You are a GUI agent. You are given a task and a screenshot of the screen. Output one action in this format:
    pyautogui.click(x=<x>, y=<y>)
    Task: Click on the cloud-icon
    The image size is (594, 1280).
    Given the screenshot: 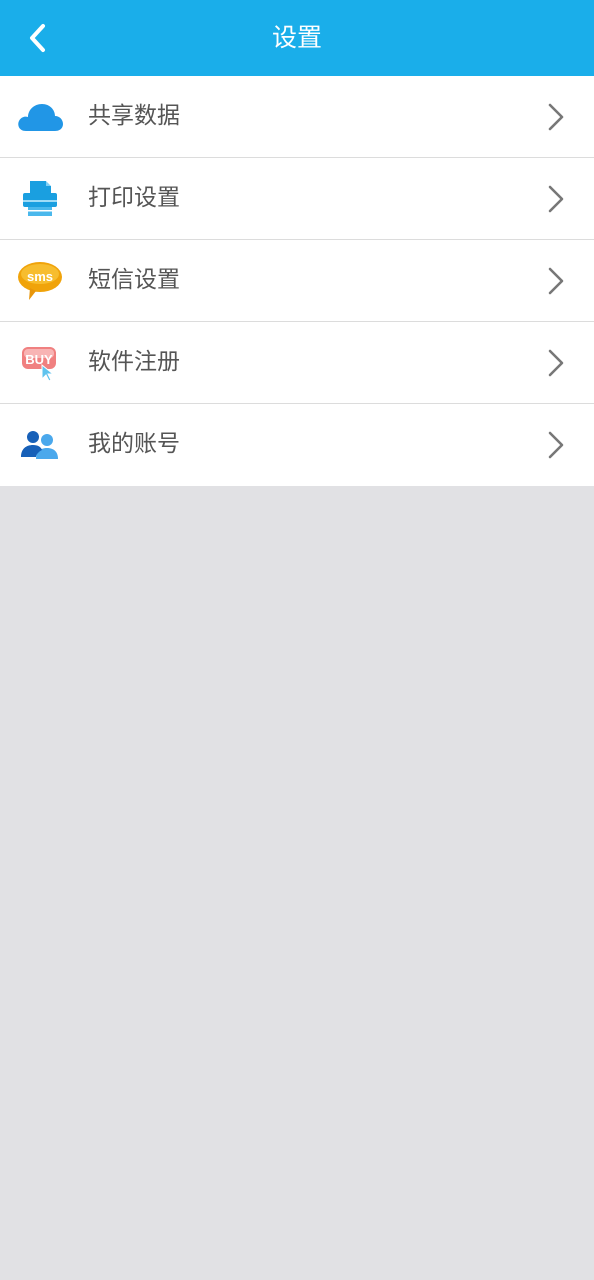 What is the action you would take?
    pyautogui.click(x=40, y=117)
    